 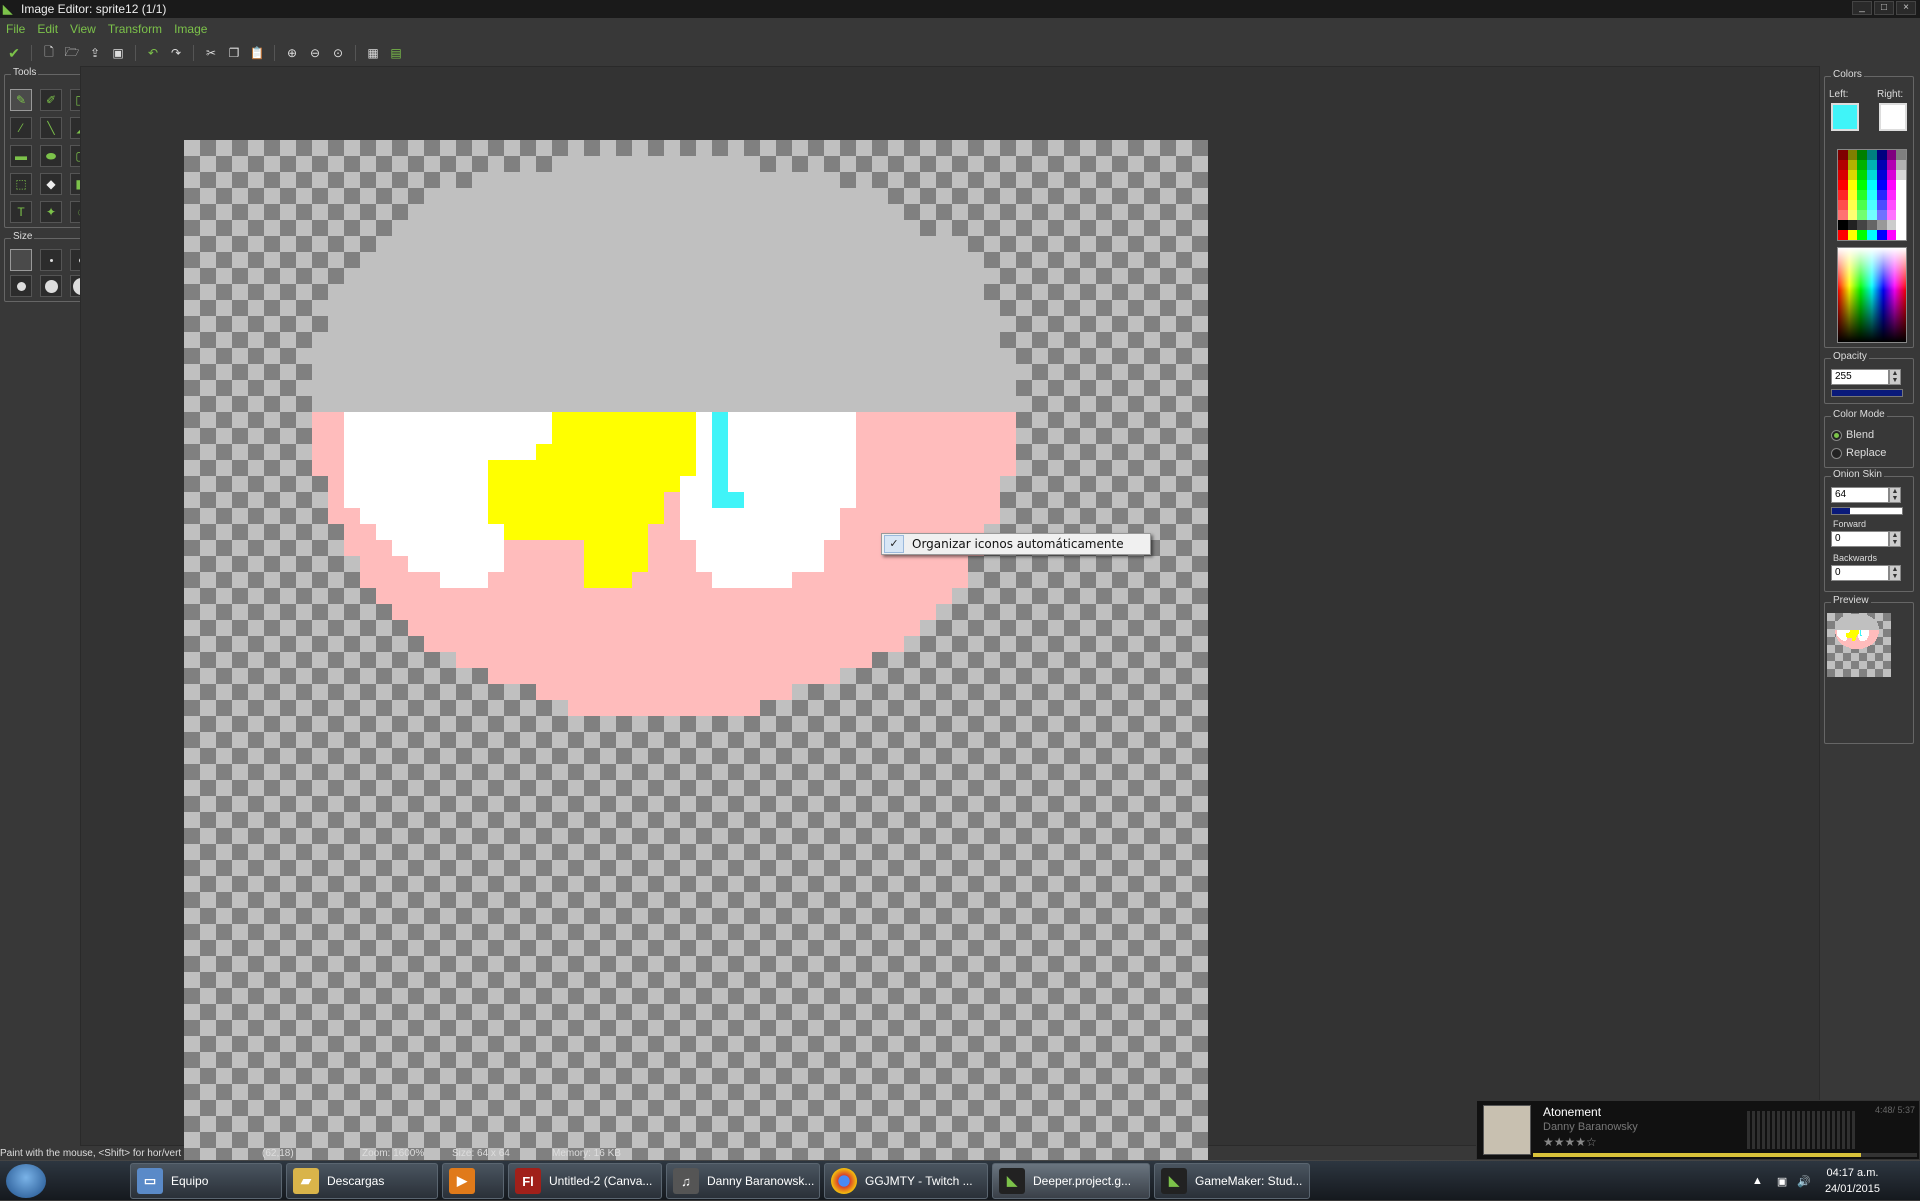 What do you see at coordinates (1884, 8) in the screenshot?
I see `maximize-button: □` at bounding box center [1884, 8].